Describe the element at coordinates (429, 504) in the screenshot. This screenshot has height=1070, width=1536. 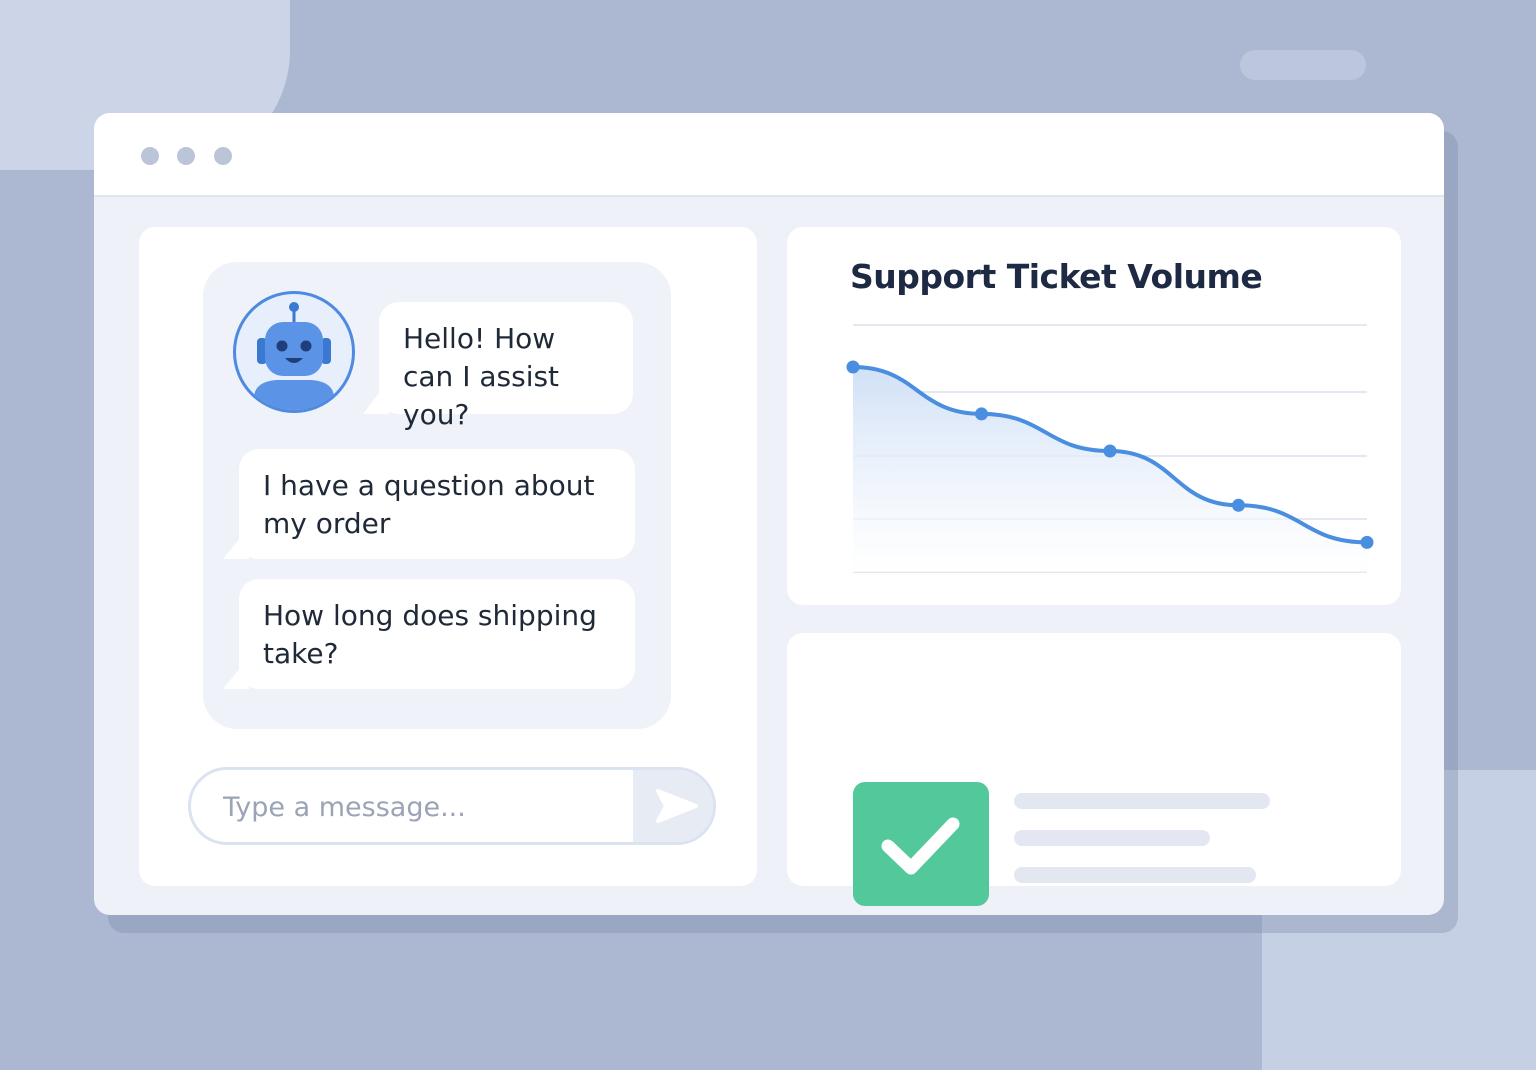
I see `message-text: I have a question about my order` at that location.